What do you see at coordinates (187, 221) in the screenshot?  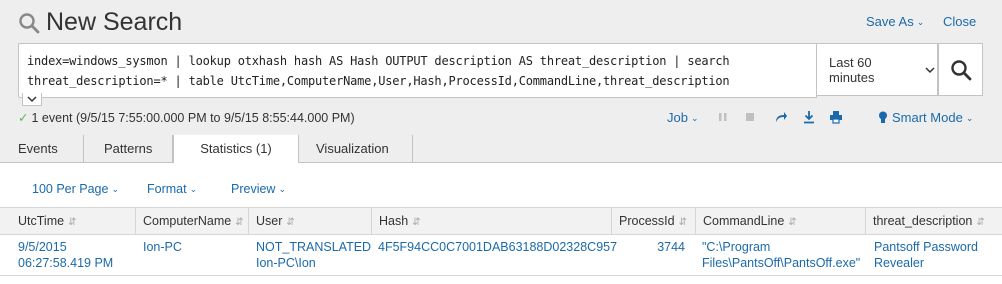 I see `column-label: ComputerName` at bounding box center [187, 221].